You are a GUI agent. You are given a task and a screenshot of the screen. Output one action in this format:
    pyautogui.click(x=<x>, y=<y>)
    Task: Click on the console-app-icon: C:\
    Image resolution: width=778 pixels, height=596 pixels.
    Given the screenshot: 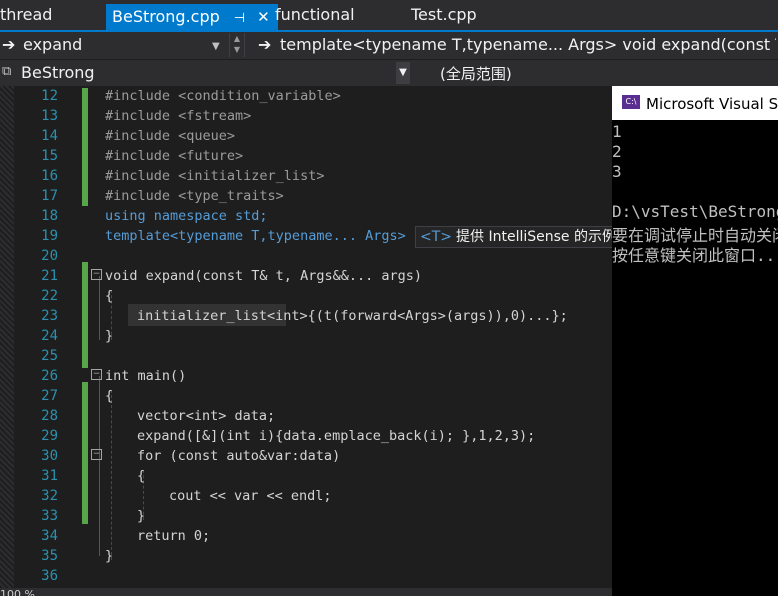 What is the action you would take?
    pyautogui.click(x=631, y=102)
    